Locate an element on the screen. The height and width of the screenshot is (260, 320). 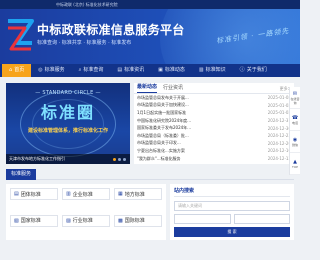
dynamic-icon: ▣ is located at coordinates (160, 70).